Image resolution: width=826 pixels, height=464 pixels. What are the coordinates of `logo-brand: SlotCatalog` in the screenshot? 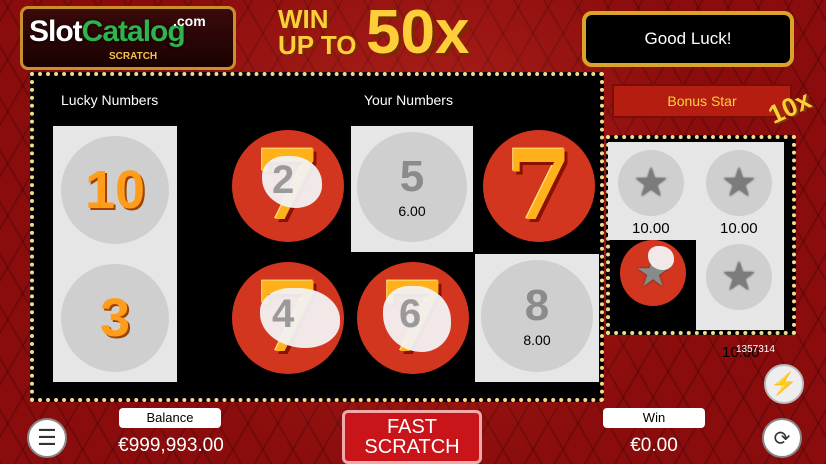 It's located at (107, 31).